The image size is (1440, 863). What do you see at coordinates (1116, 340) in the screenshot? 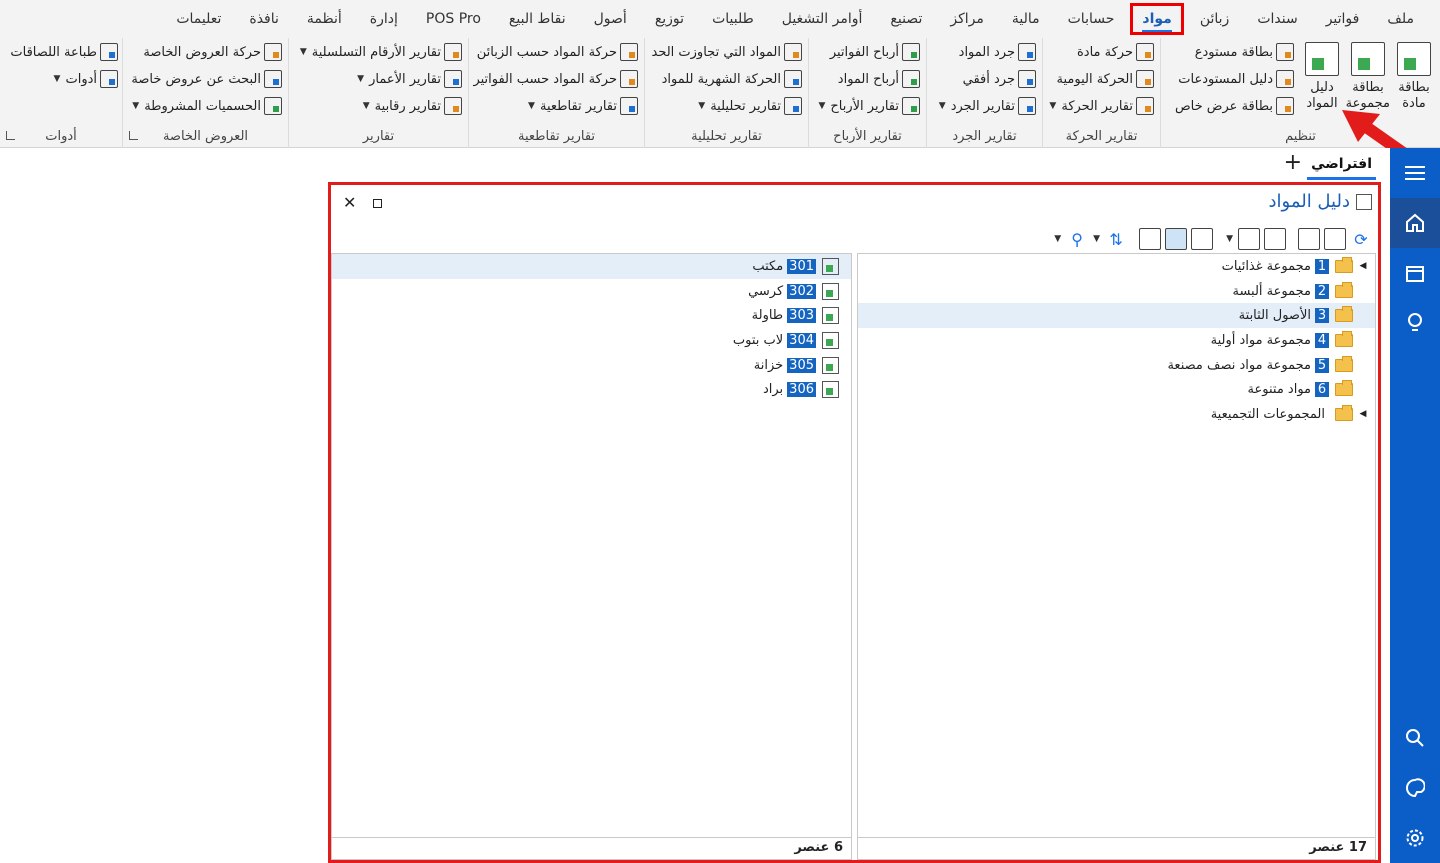
I see `tree-row: ◀4مجموعة مواد أولية` at bounding box center [1116, 340].